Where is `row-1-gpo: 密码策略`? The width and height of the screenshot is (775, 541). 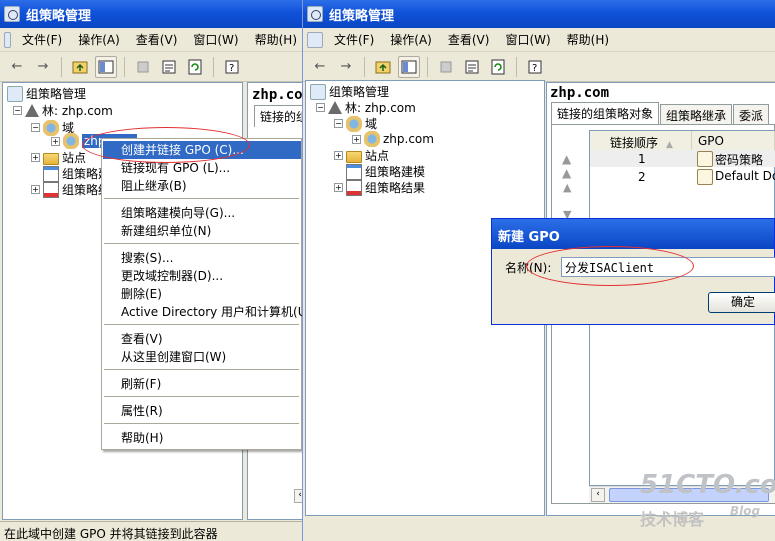
row-1-gpo: 密码策略 is located at coordinates (730, 159).